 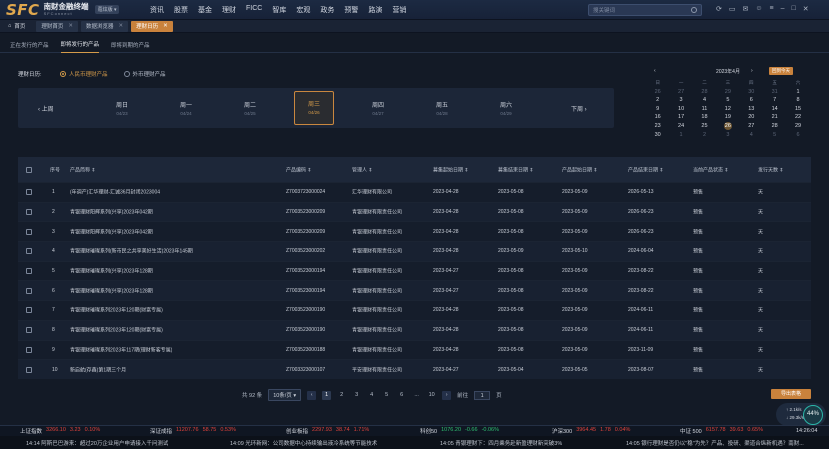 What do you see at coordinates (591, 431) in the screenshot?
I see `ticker-item: 沪深300 3964.45 1.78 0.04%` at bounding box center [591, 431].